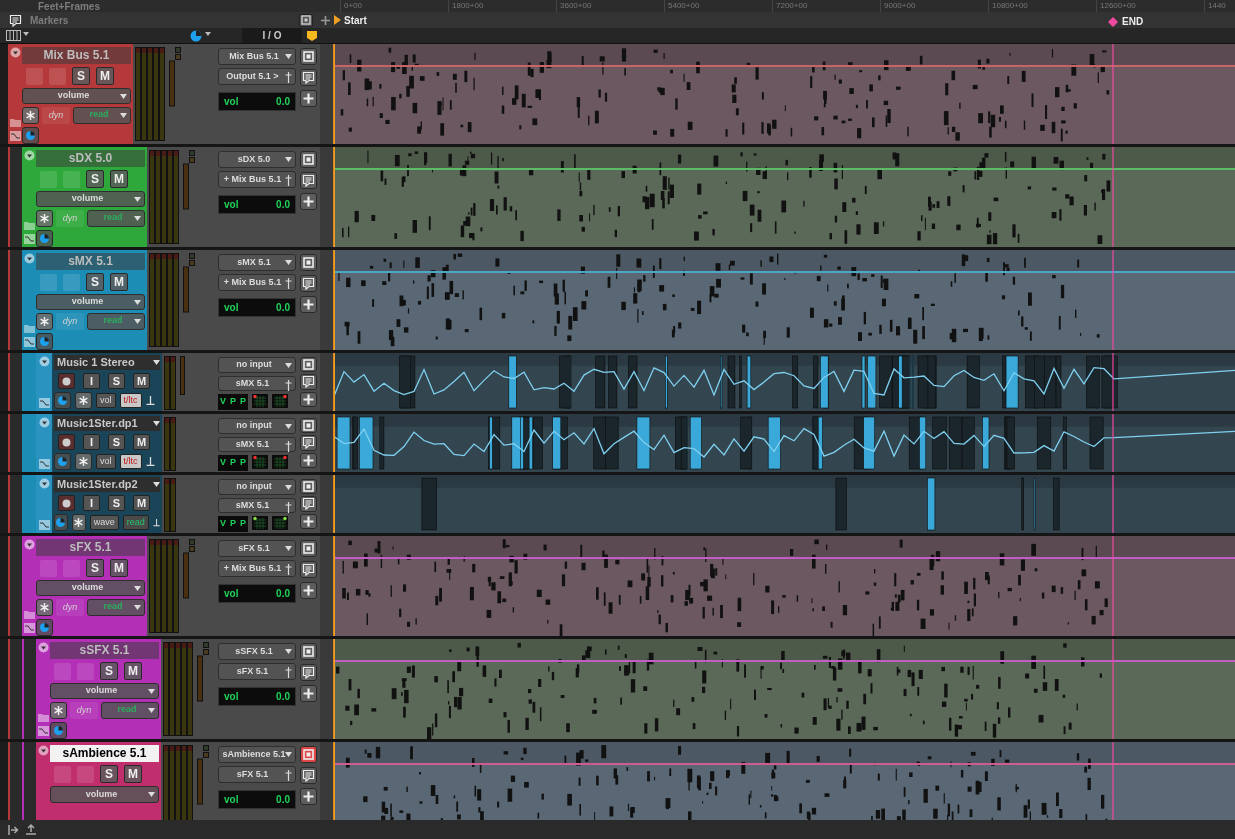 This screenshot has height=839, width=1235. Describe the element at coordinates (104, 753) in the screenshot. I see `track-name: sAmbience 5.1` at that location.